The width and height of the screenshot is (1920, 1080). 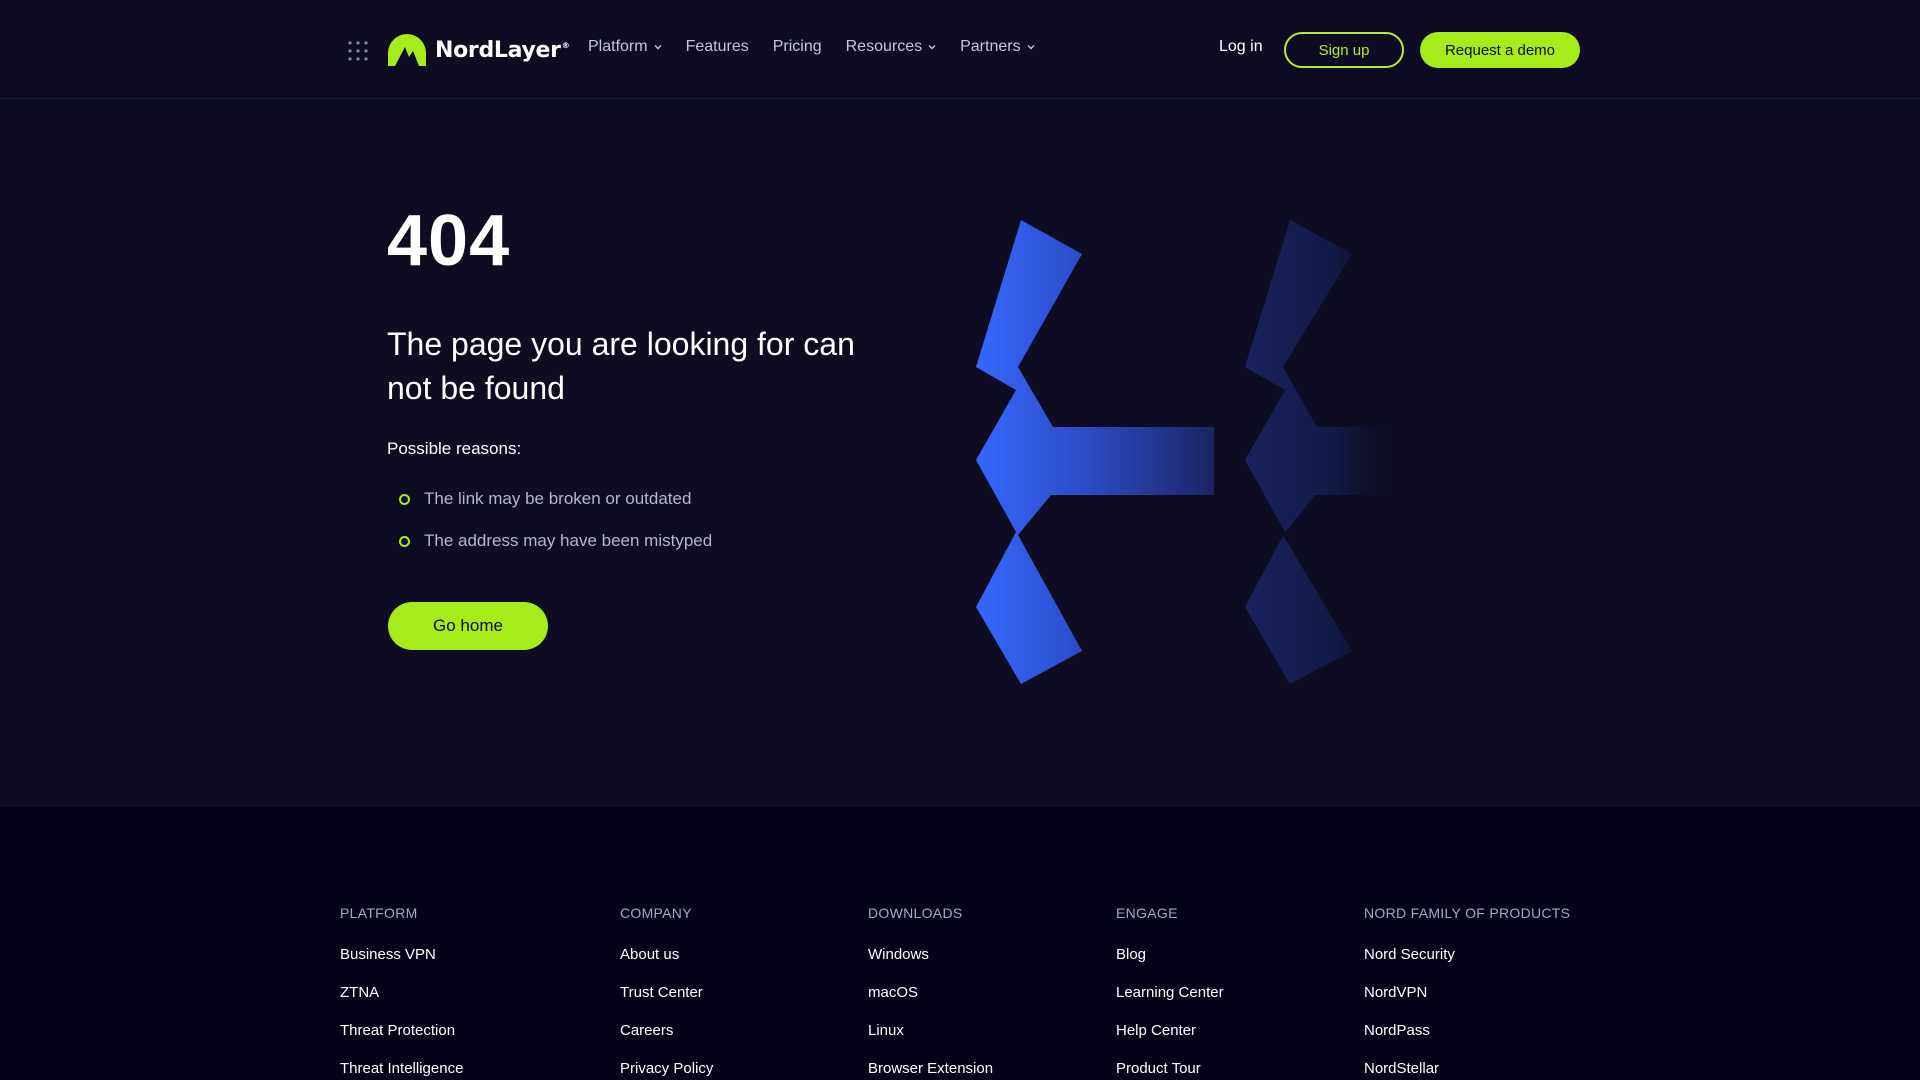 What do you see at coordinates (656, 913) in the screenshot?
I see `footer-heading: COMPANY` at bounding box center [656, 913].